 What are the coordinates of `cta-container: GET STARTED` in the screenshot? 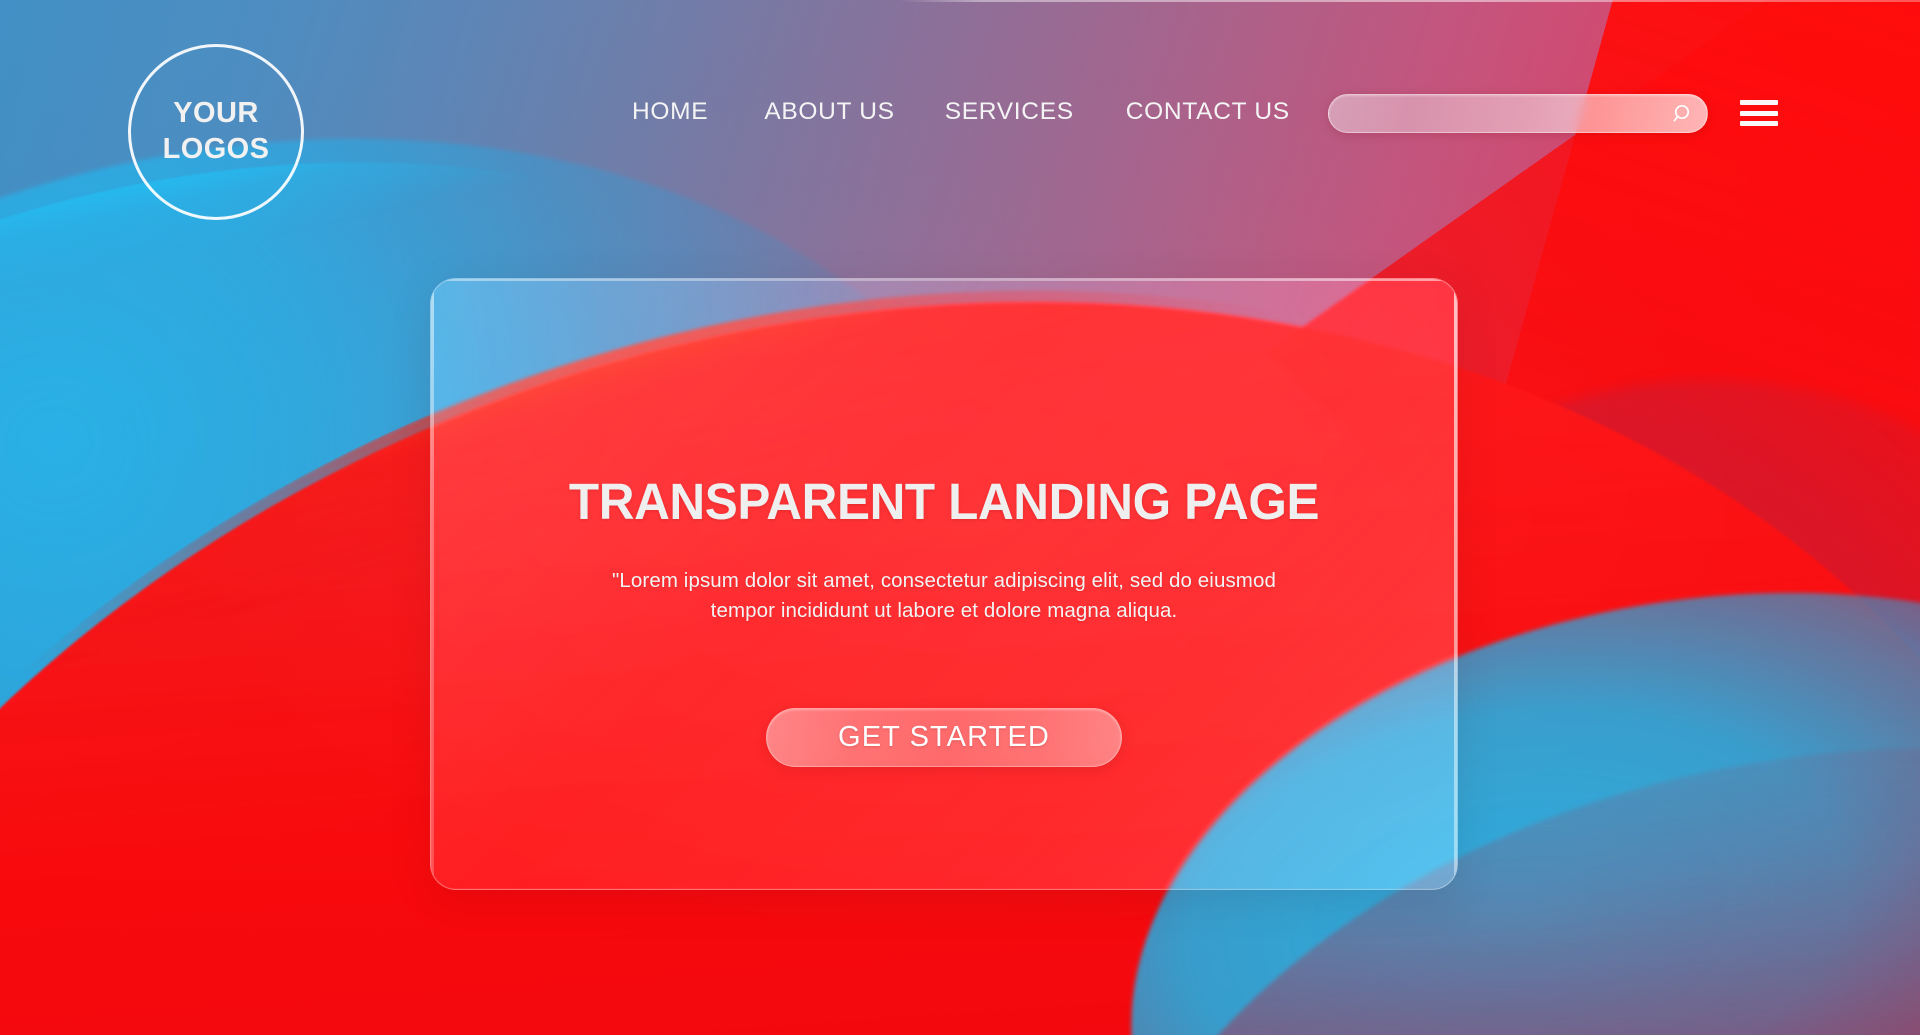 It's located at (944, 737).